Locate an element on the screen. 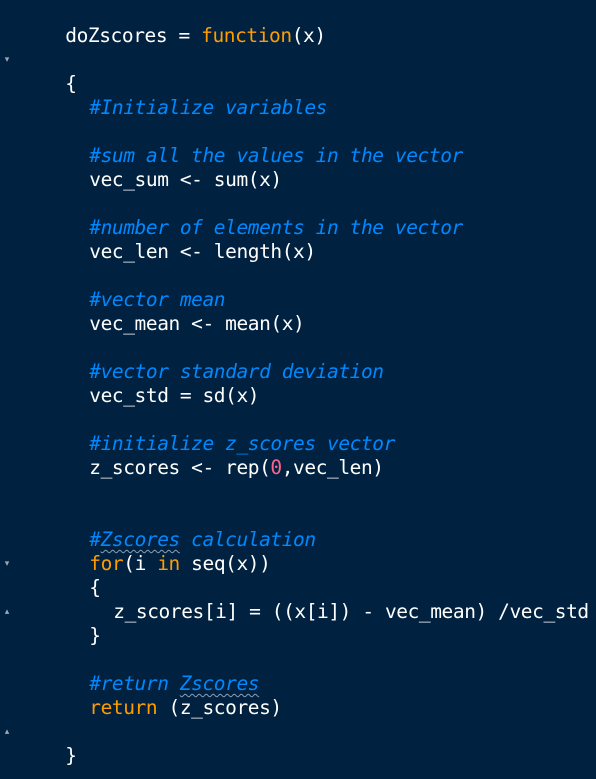 The image size is (596, 779). statement-vec-mean: vec_mean <- mean(x) is located at coordinates (197, 323).